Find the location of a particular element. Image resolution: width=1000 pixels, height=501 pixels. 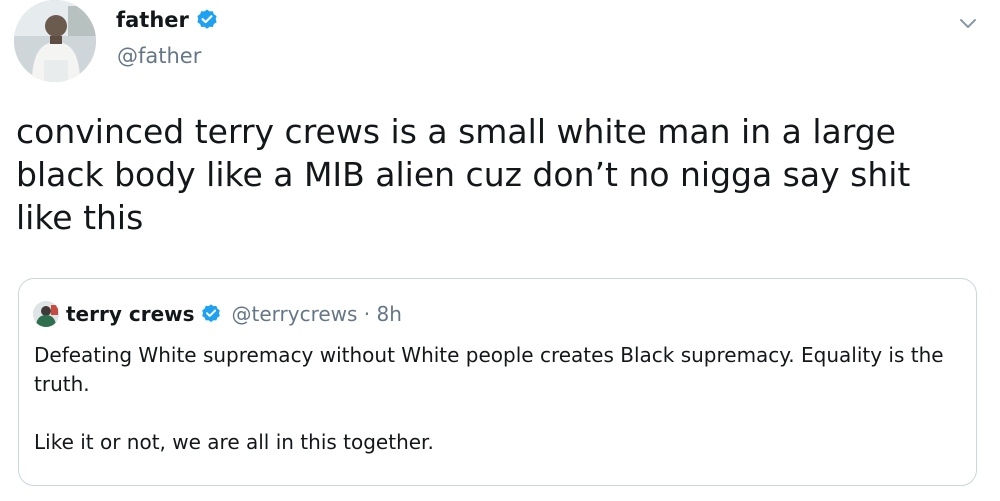

author-name-row: father is located at coordinates (167, 20).